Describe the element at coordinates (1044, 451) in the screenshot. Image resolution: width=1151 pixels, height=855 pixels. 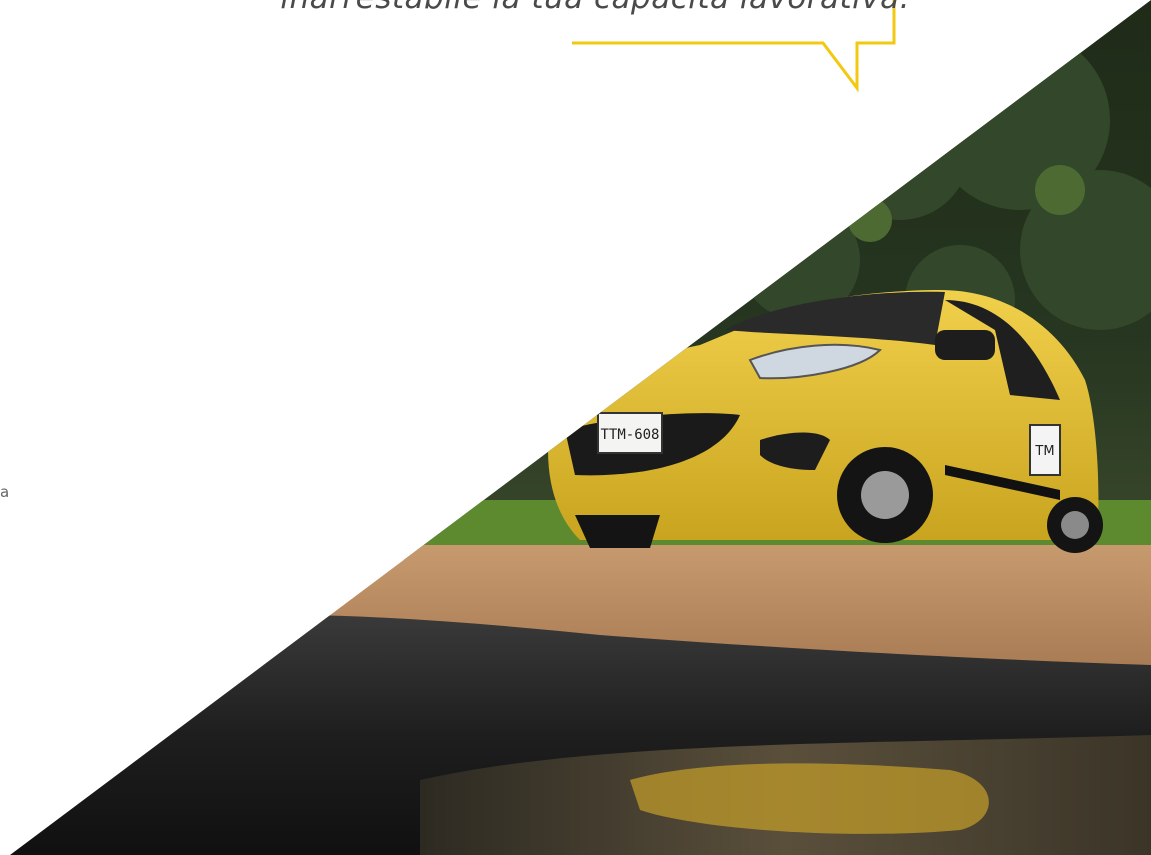
I see `door-badge: TM` at that location.